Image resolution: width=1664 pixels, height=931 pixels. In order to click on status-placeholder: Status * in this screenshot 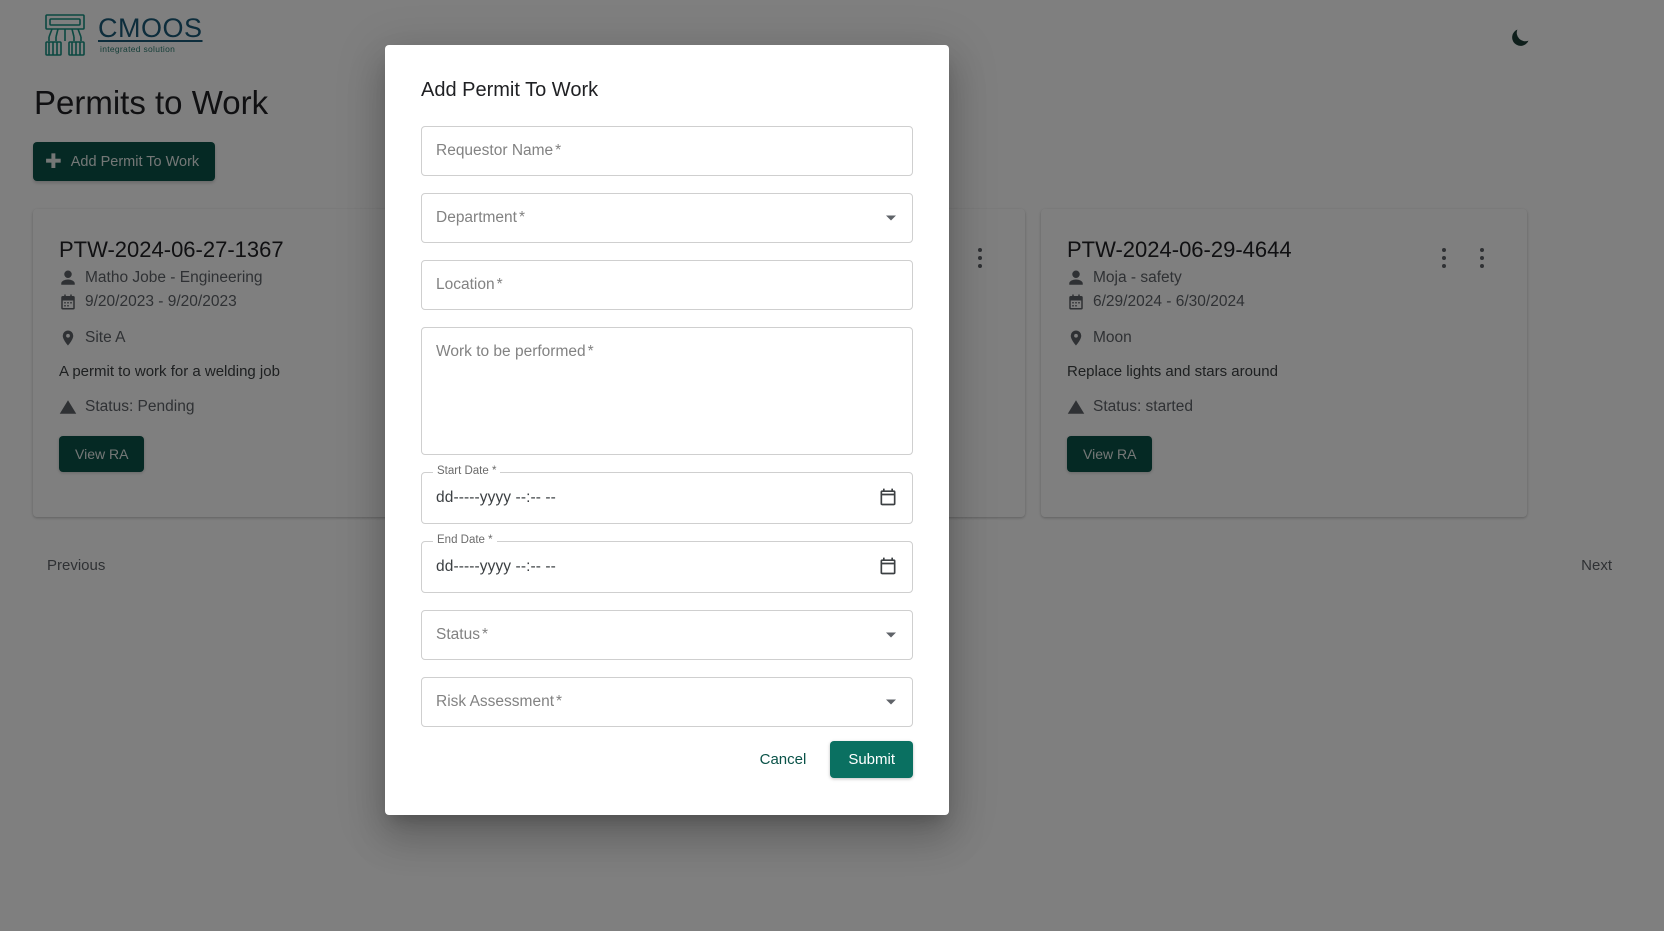, I will do `click(462, 634)`.